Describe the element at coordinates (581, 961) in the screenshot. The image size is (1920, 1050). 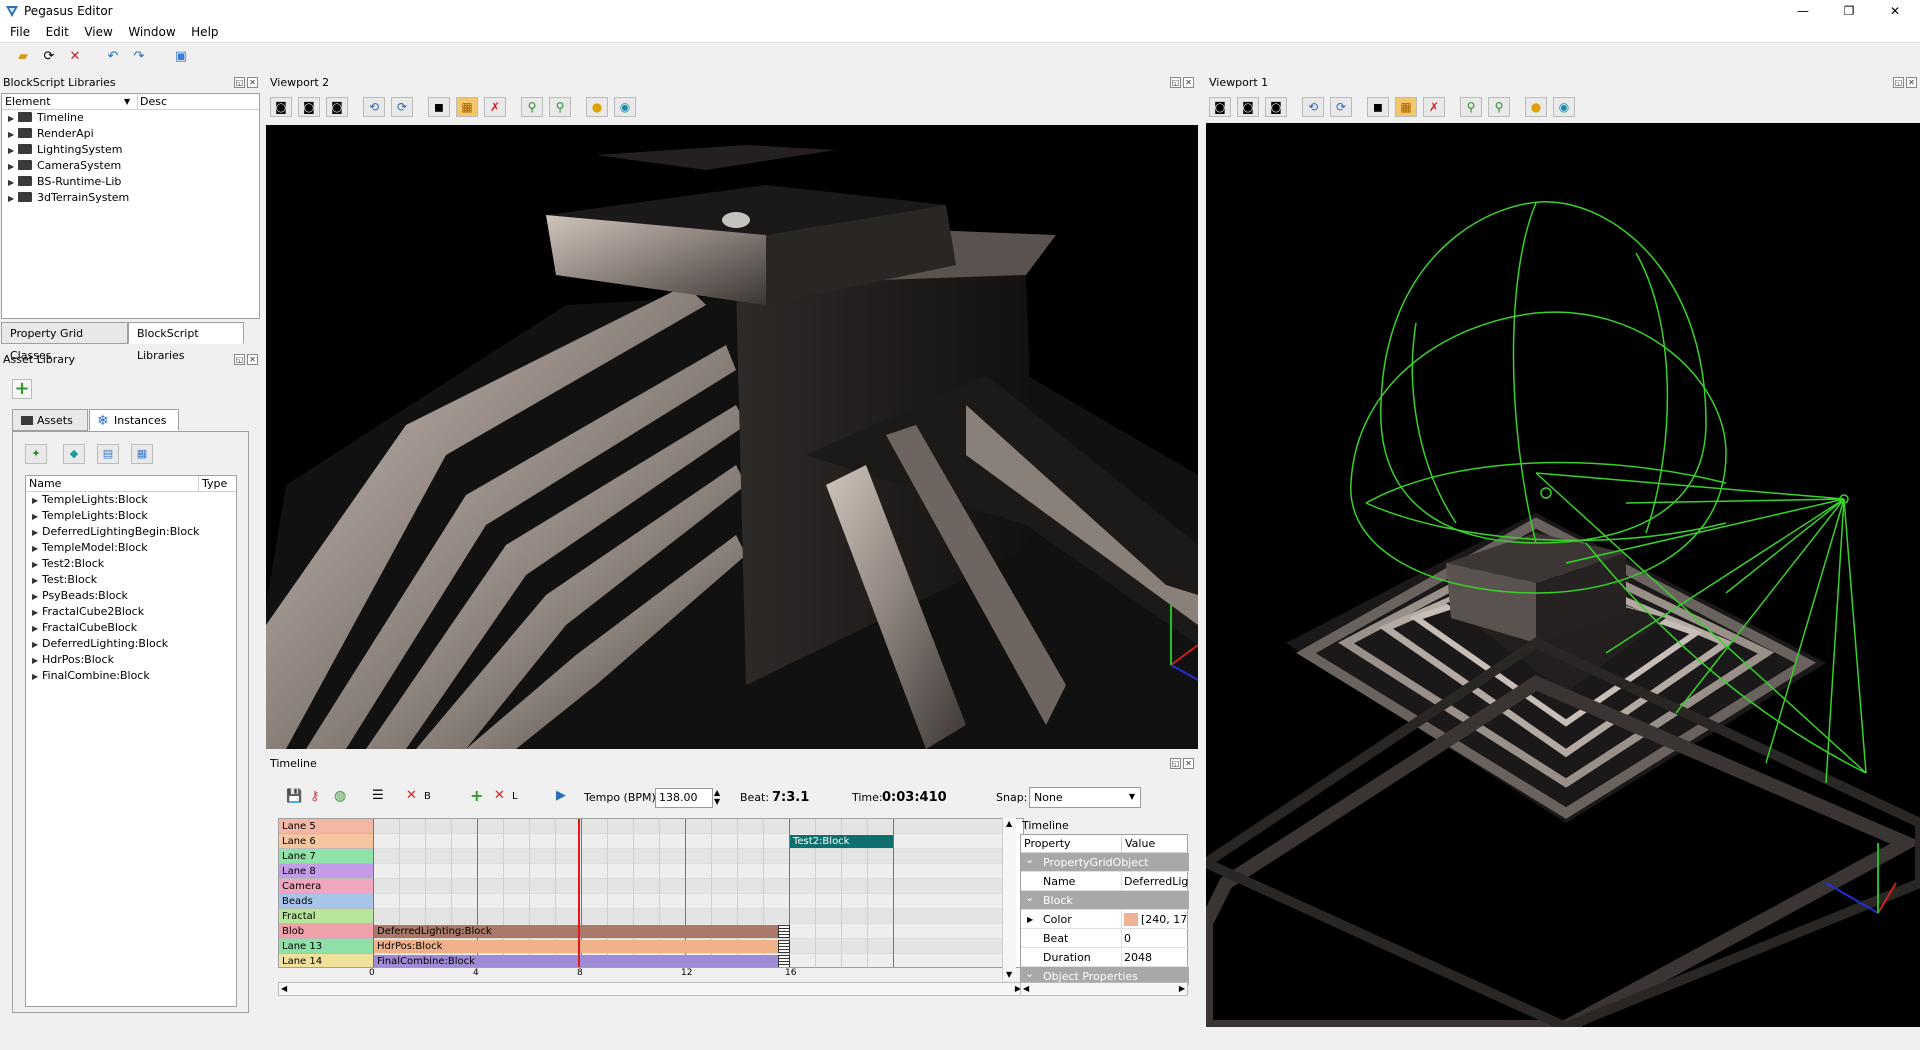
I see `timeline-block: FinalCombine:Block` at that location.